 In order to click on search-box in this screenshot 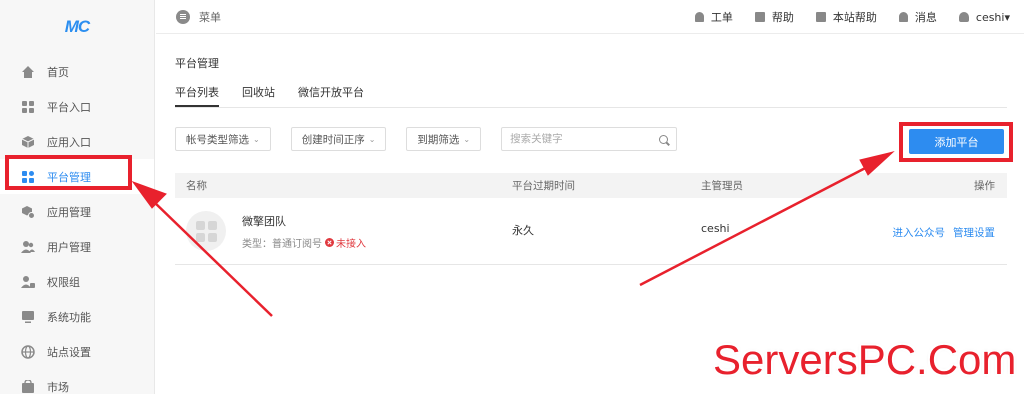, I will do `click(589, 139)`.